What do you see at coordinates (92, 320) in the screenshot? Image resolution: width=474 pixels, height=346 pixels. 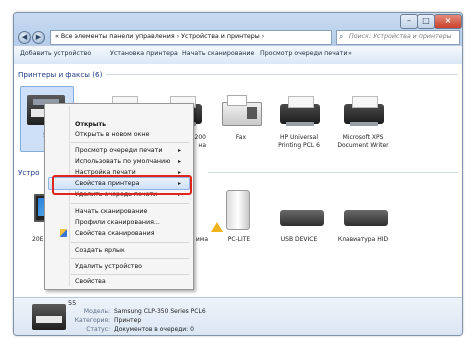 I see `details-category-label: Категория:` at bounding box center [92, 320].